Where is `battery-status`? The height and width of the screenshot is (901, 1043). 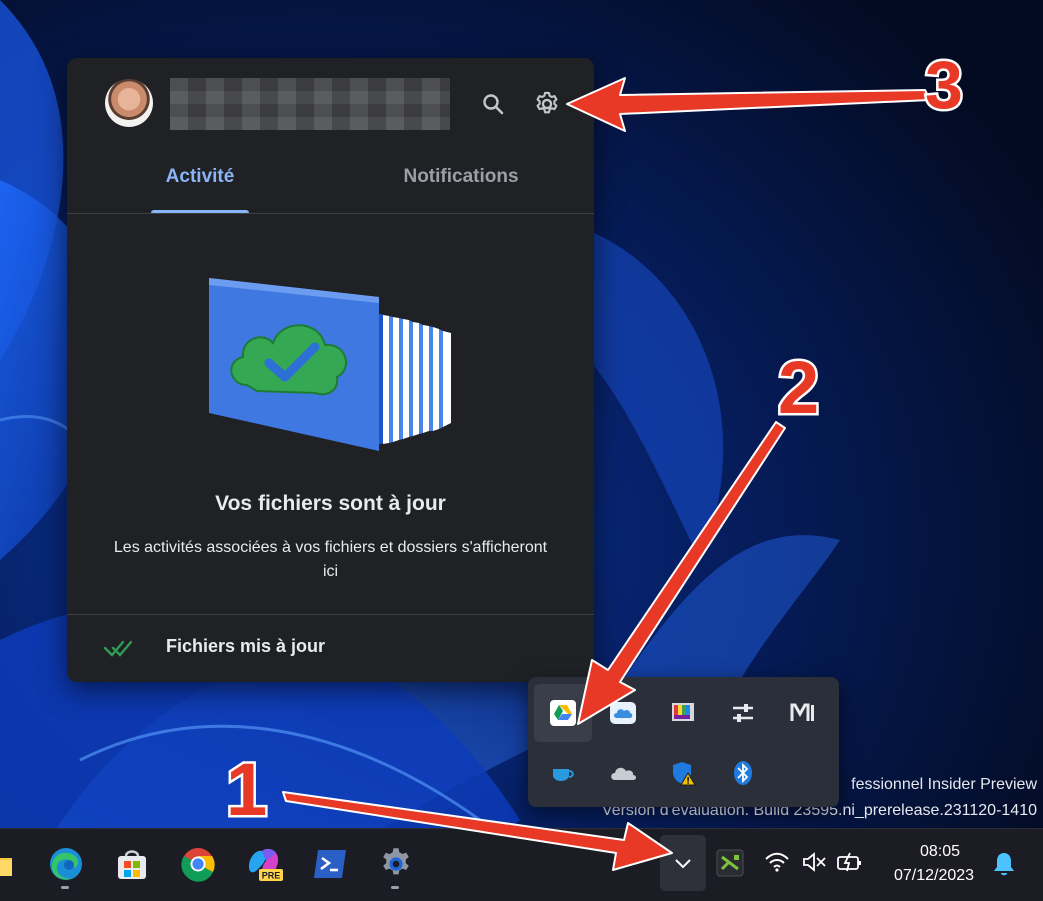
battery-status is located at coordinates (850, 862).